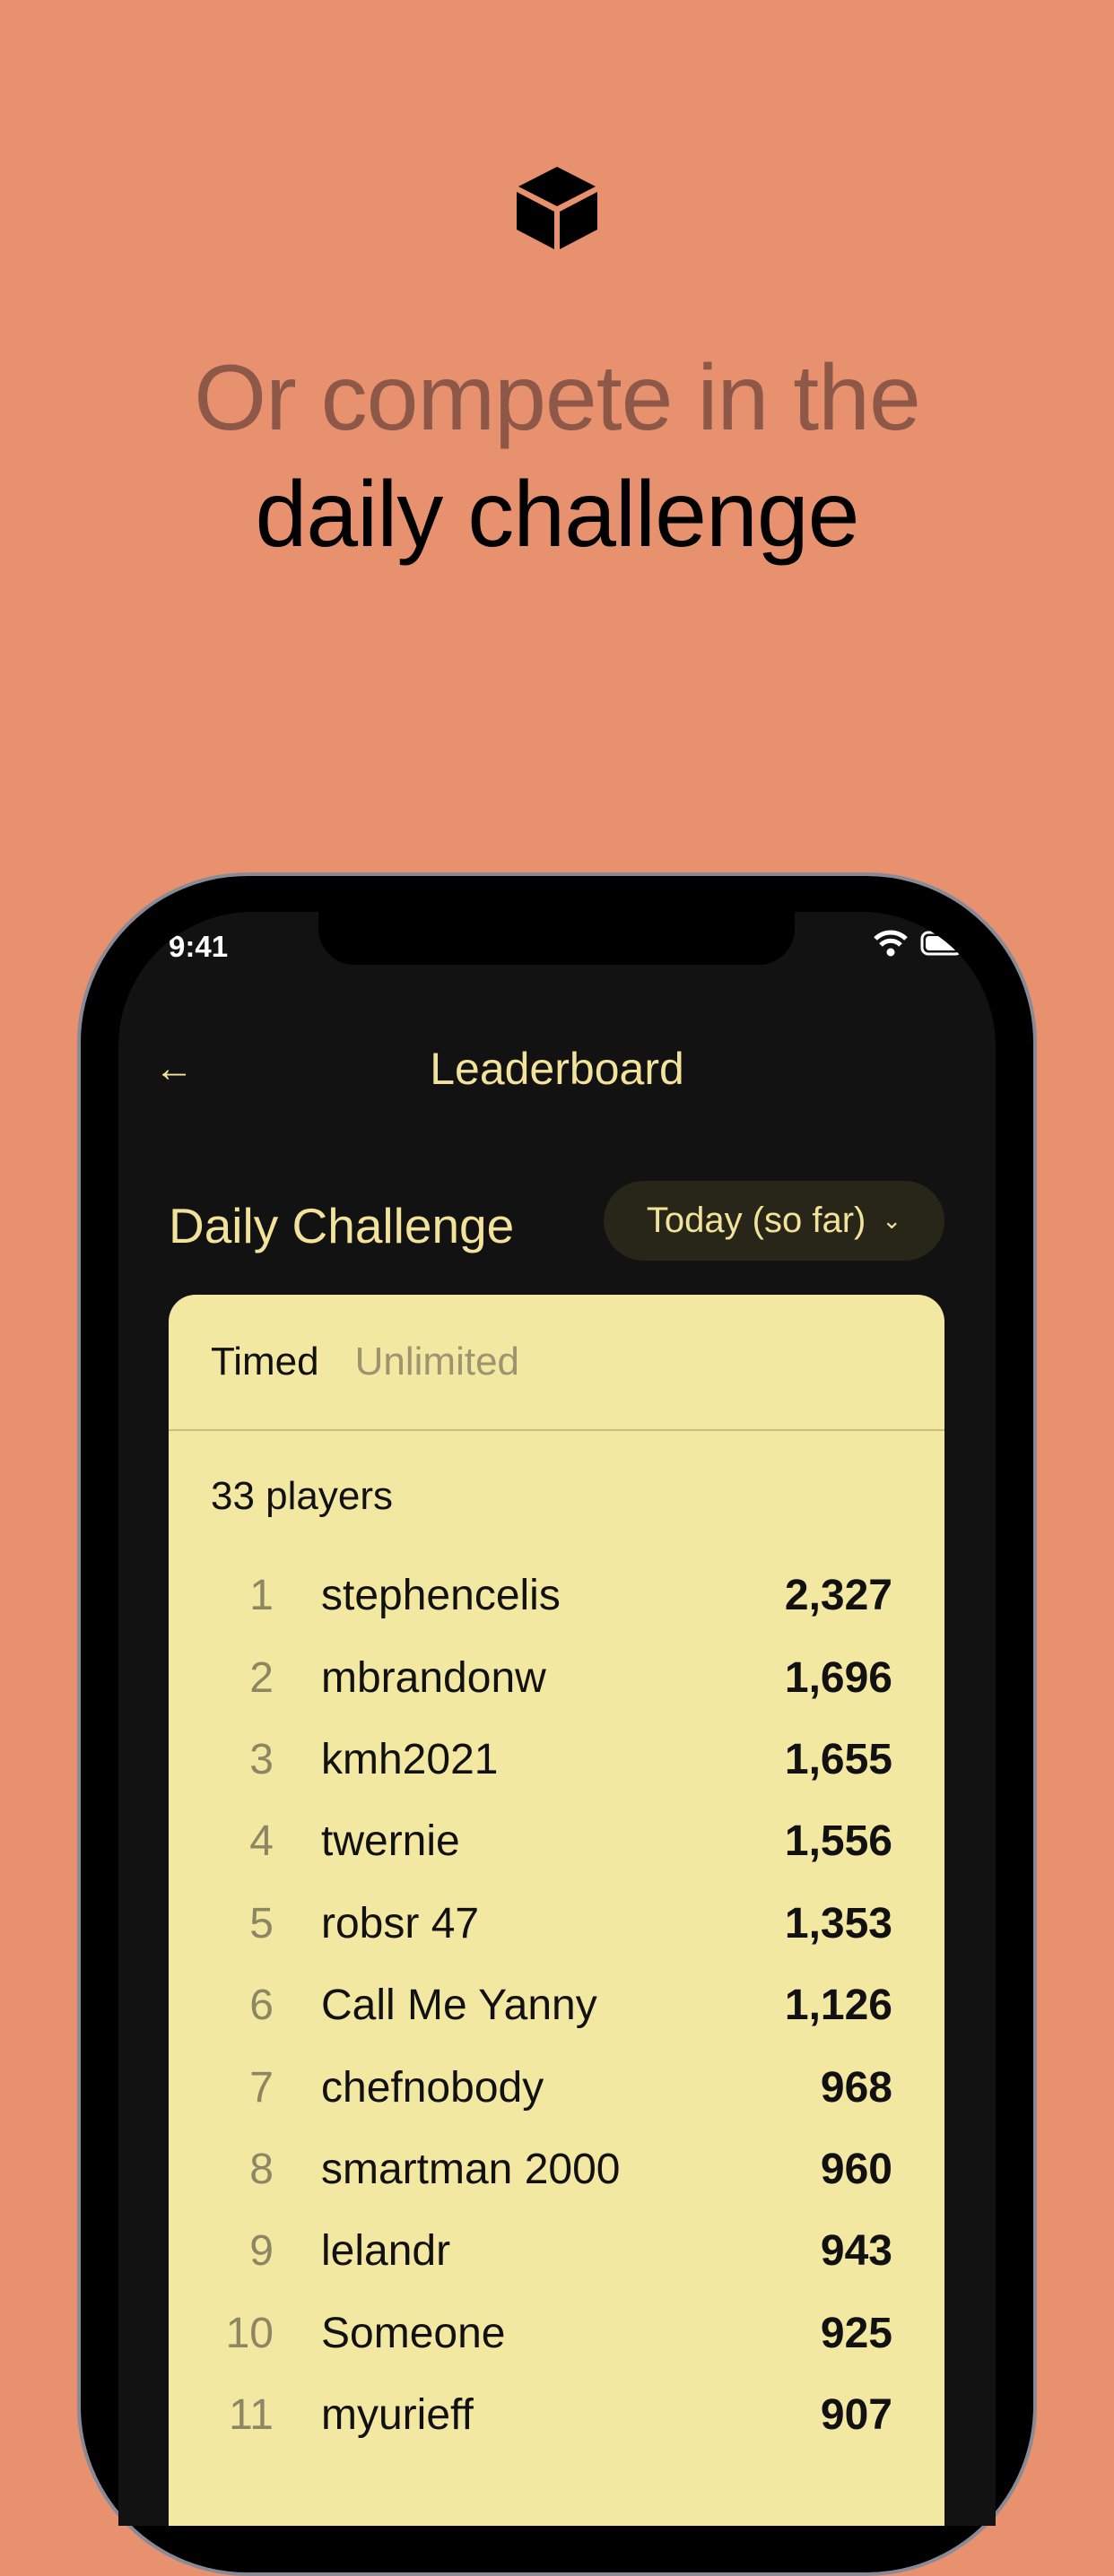  What do you see at coordinates (410, 1759) in the screenshot?
I see `player-name: kmh2021` at bounding box center [410, 1759].